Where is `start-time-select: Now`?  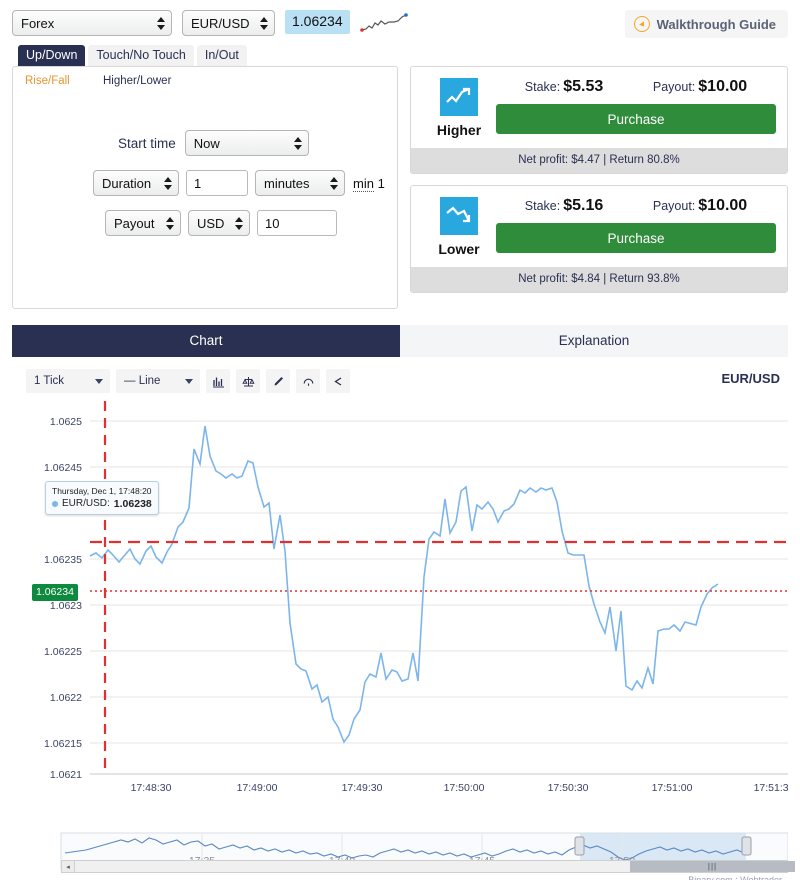
start-time-select: Now is located at coordinates (246, 143).